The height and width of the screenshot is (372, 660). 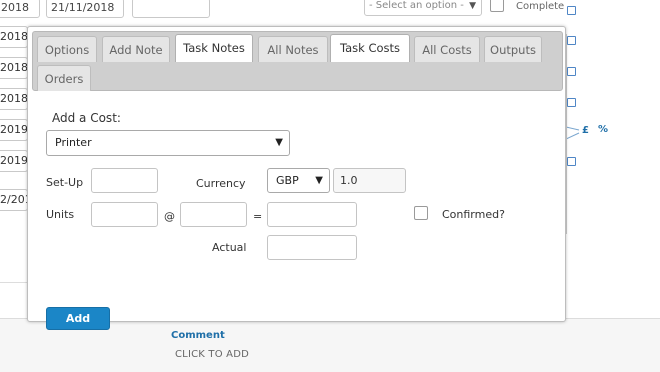 I want to click on background-column-divider, so click(x=566, y=134).